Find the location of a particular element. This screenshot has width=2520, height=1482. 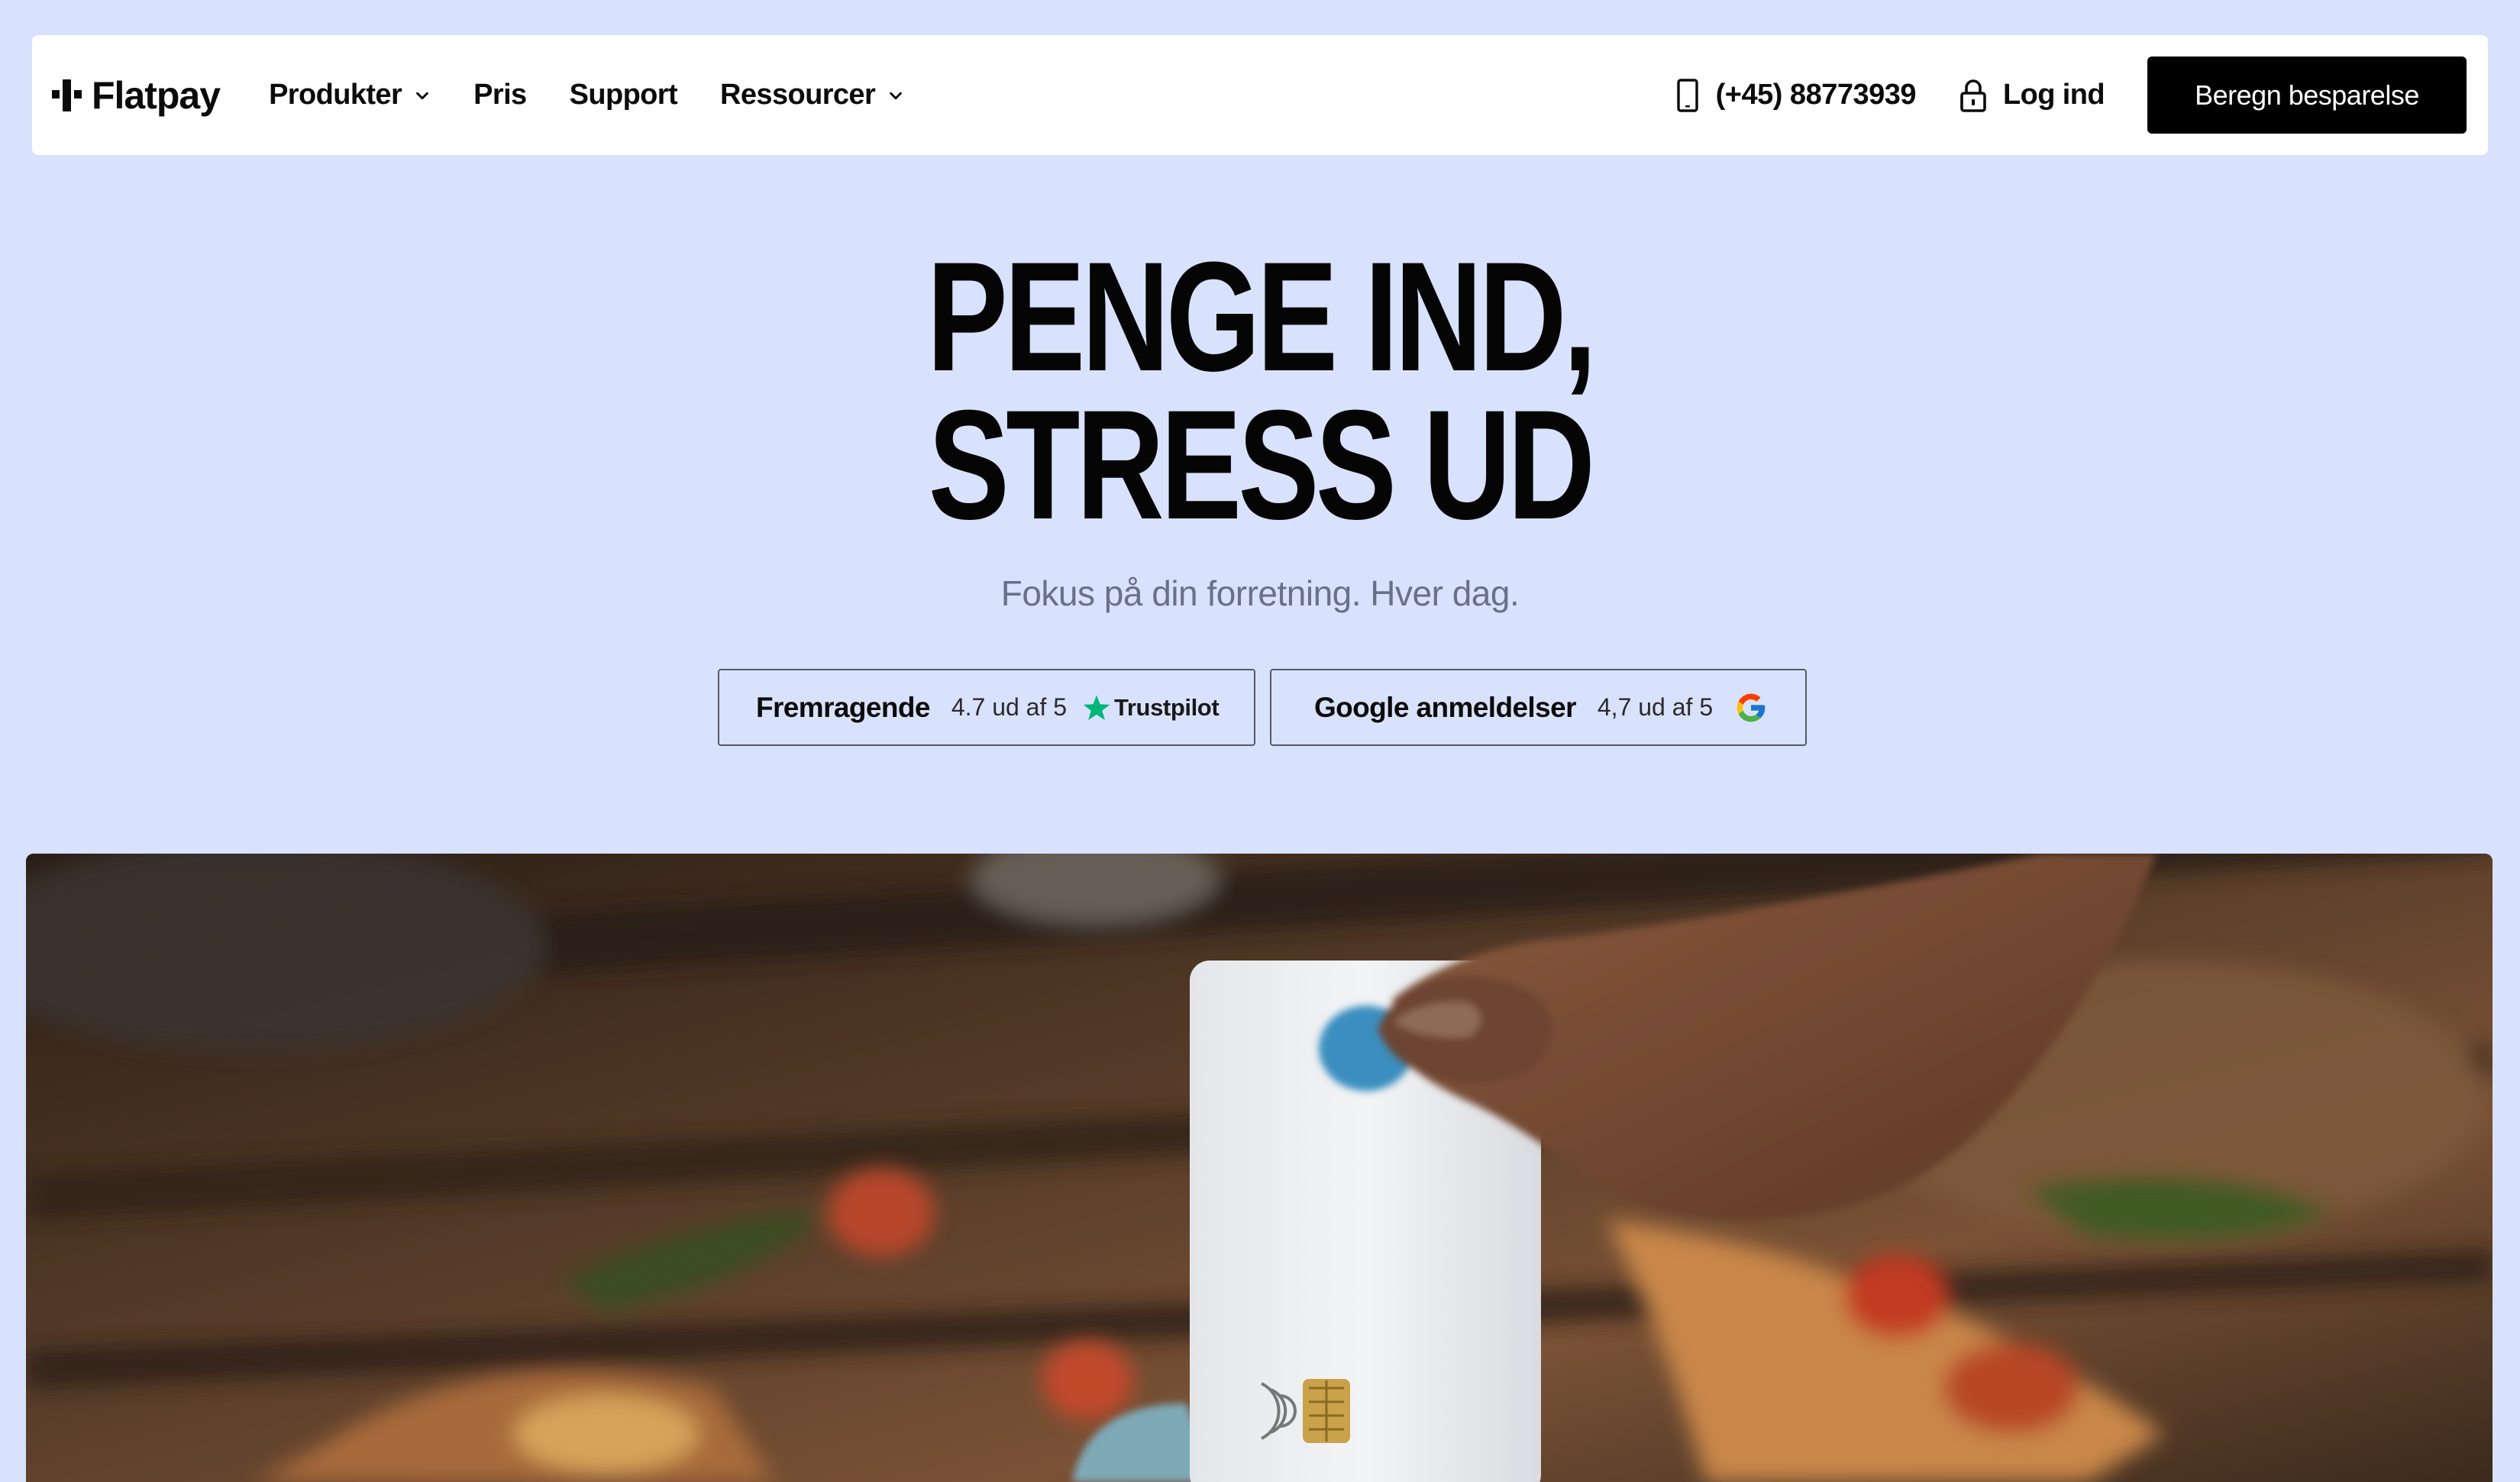

trustpilot-brand: Trustpilot is located at coordinates (1167, 707).